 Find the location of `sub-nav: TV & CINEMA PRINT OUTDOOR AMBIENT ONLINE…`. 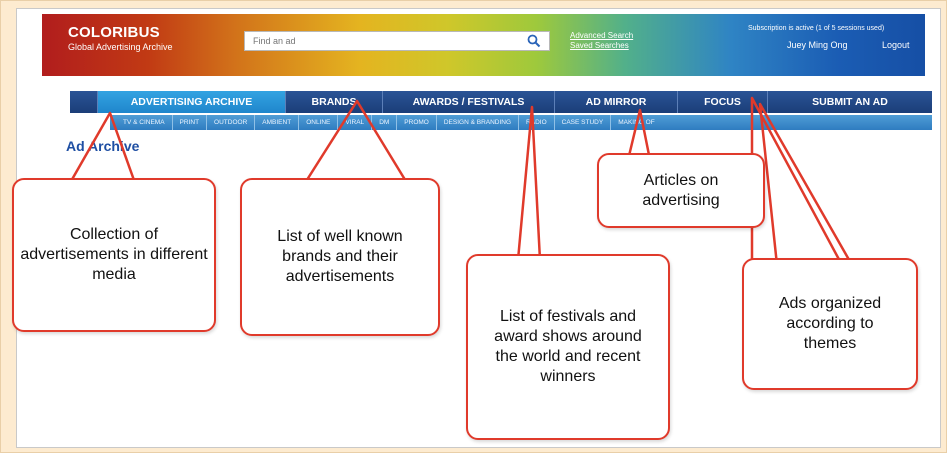

sub-nav: TV & CINEMA PRINT OUTDOOR AMBIENT ONLINE… is located at coordinates (521, 122).